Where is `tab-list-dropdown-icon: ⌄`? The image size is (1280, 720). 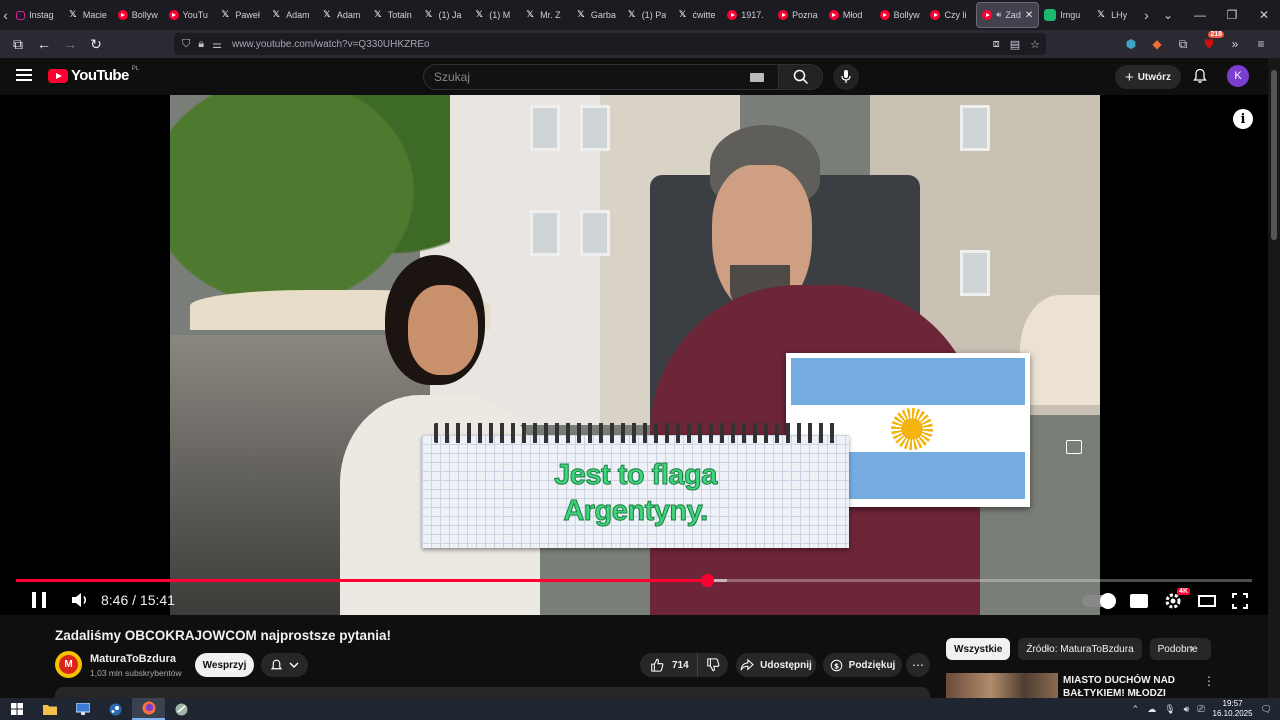
tab-list-dropdown-icon: ⌄ is located at coordinates (1168, 15).